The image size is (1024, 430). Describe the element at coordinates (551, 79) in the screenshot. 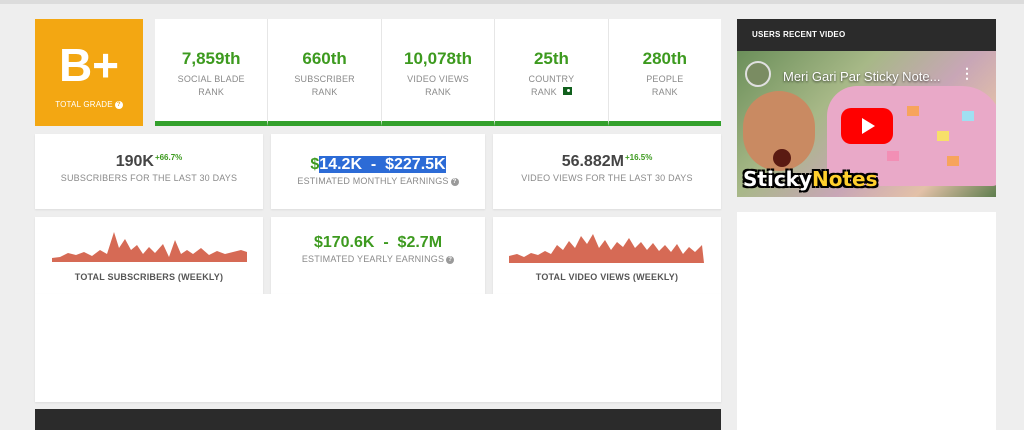

I see `rank-label-line1: COUNTRY` at that location.